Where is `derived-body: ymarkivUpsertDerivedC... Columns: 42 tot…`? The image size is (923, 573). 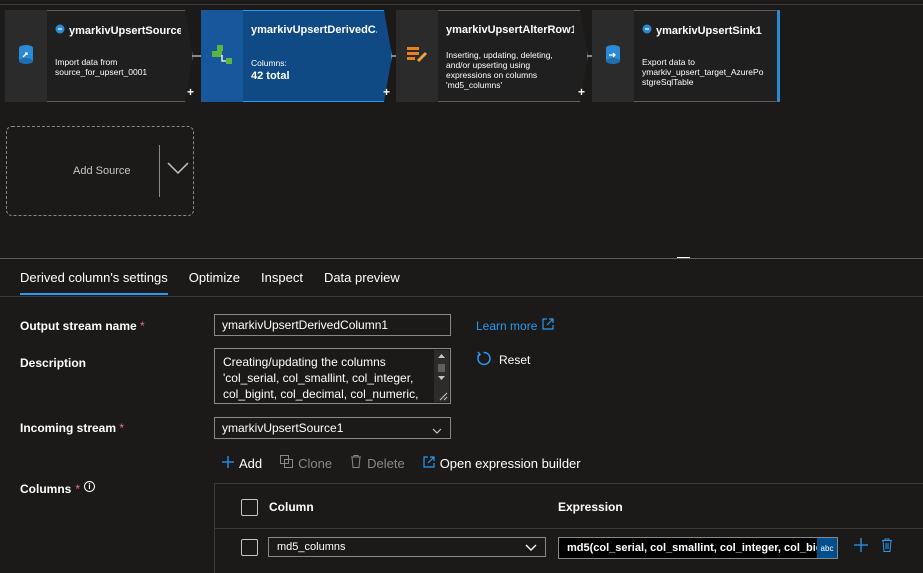
derived-body: ymarkivUpsertDerivedC... Columns: 42 tot… is located at coordinates (313, 56).